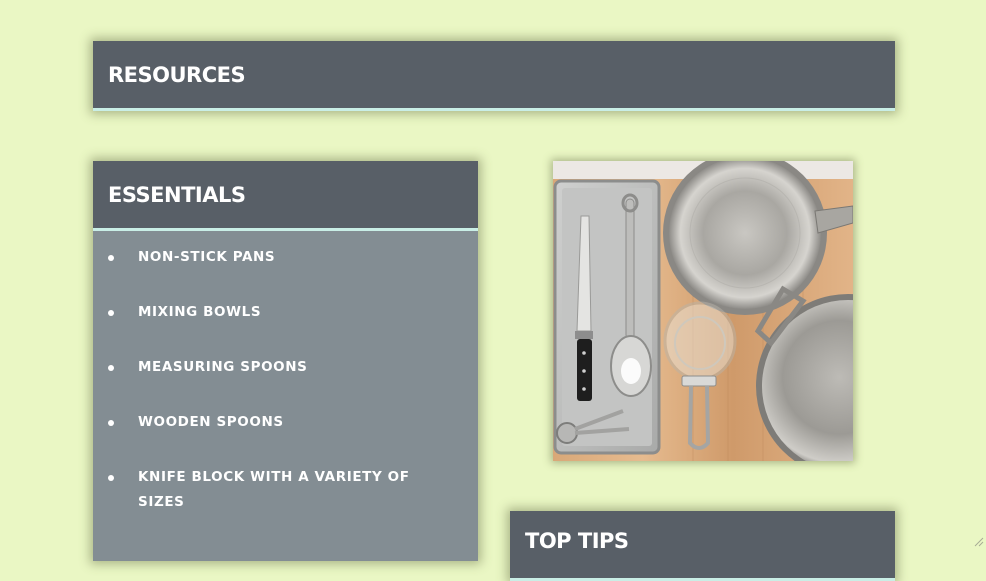 The image size is (986, 581). I want to click on list-item: MIXING BOWLS, so click(285, 312).